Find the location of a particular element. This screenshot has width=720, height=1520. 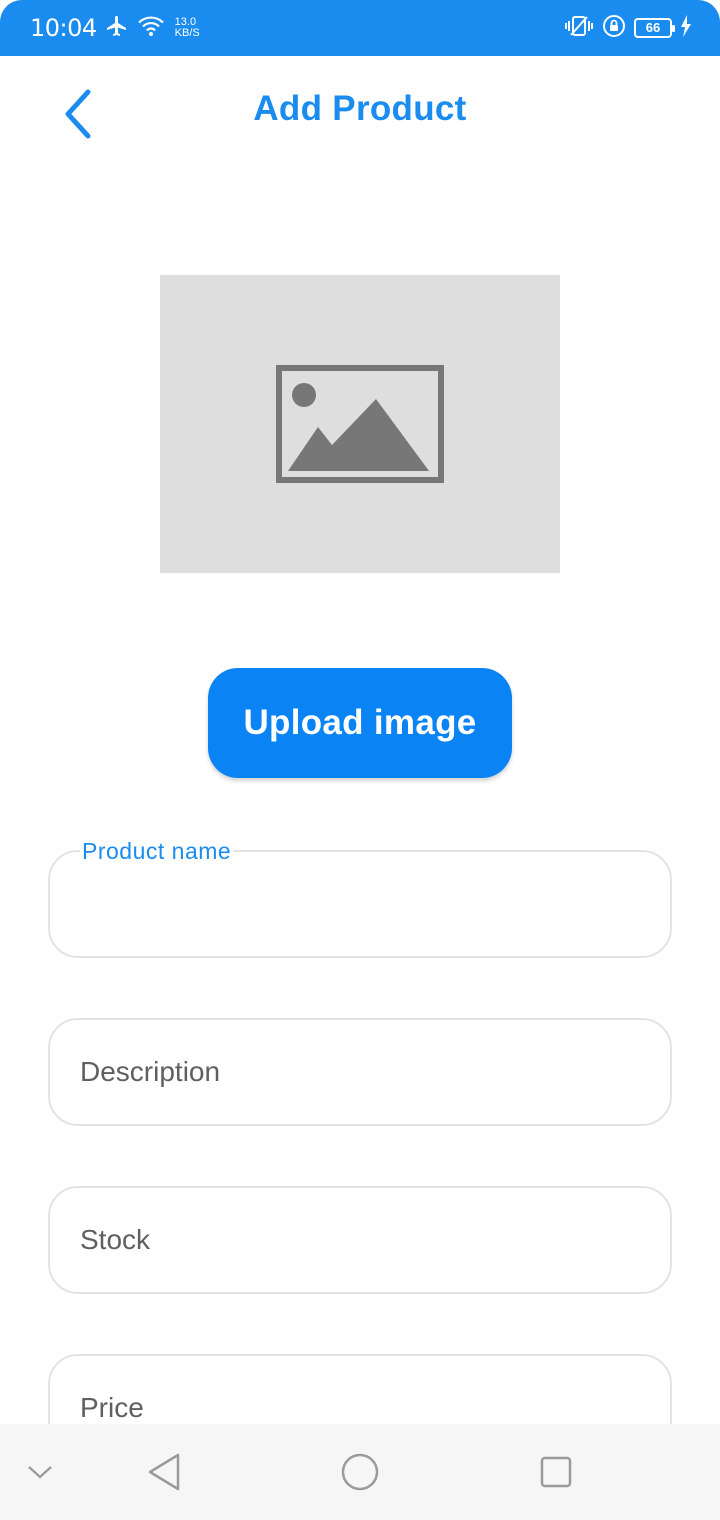

airplane-icon is located at coordinates (117, 28).